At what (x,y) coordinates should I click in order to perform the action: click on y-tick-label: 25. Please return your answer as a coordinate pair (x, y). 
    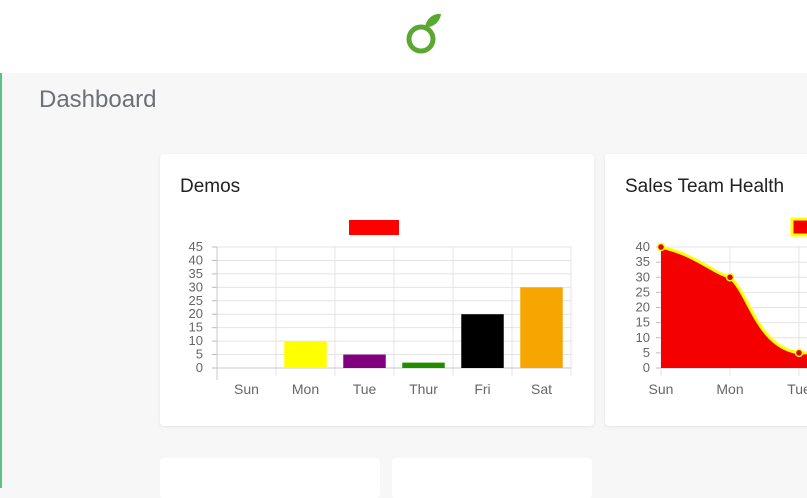
    Looking at the image, I should click on (643, 291).